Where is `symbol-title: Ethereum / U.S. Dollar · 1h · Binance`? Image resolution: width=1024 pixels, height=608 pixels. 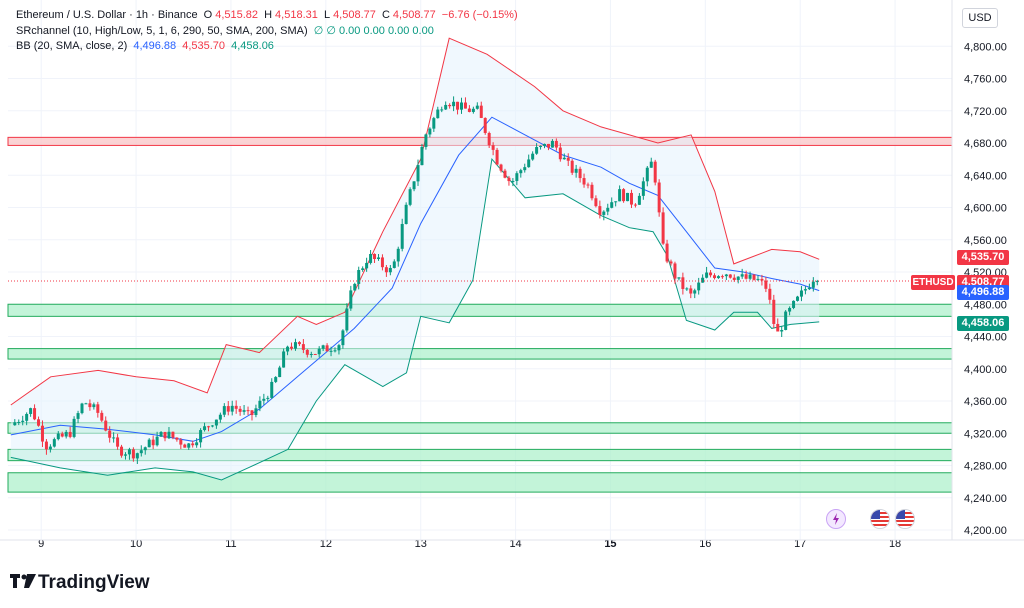
symbol-title: Ethereum / U.S. Dollar · 1h · Binance is located at coordinates (107, 15).